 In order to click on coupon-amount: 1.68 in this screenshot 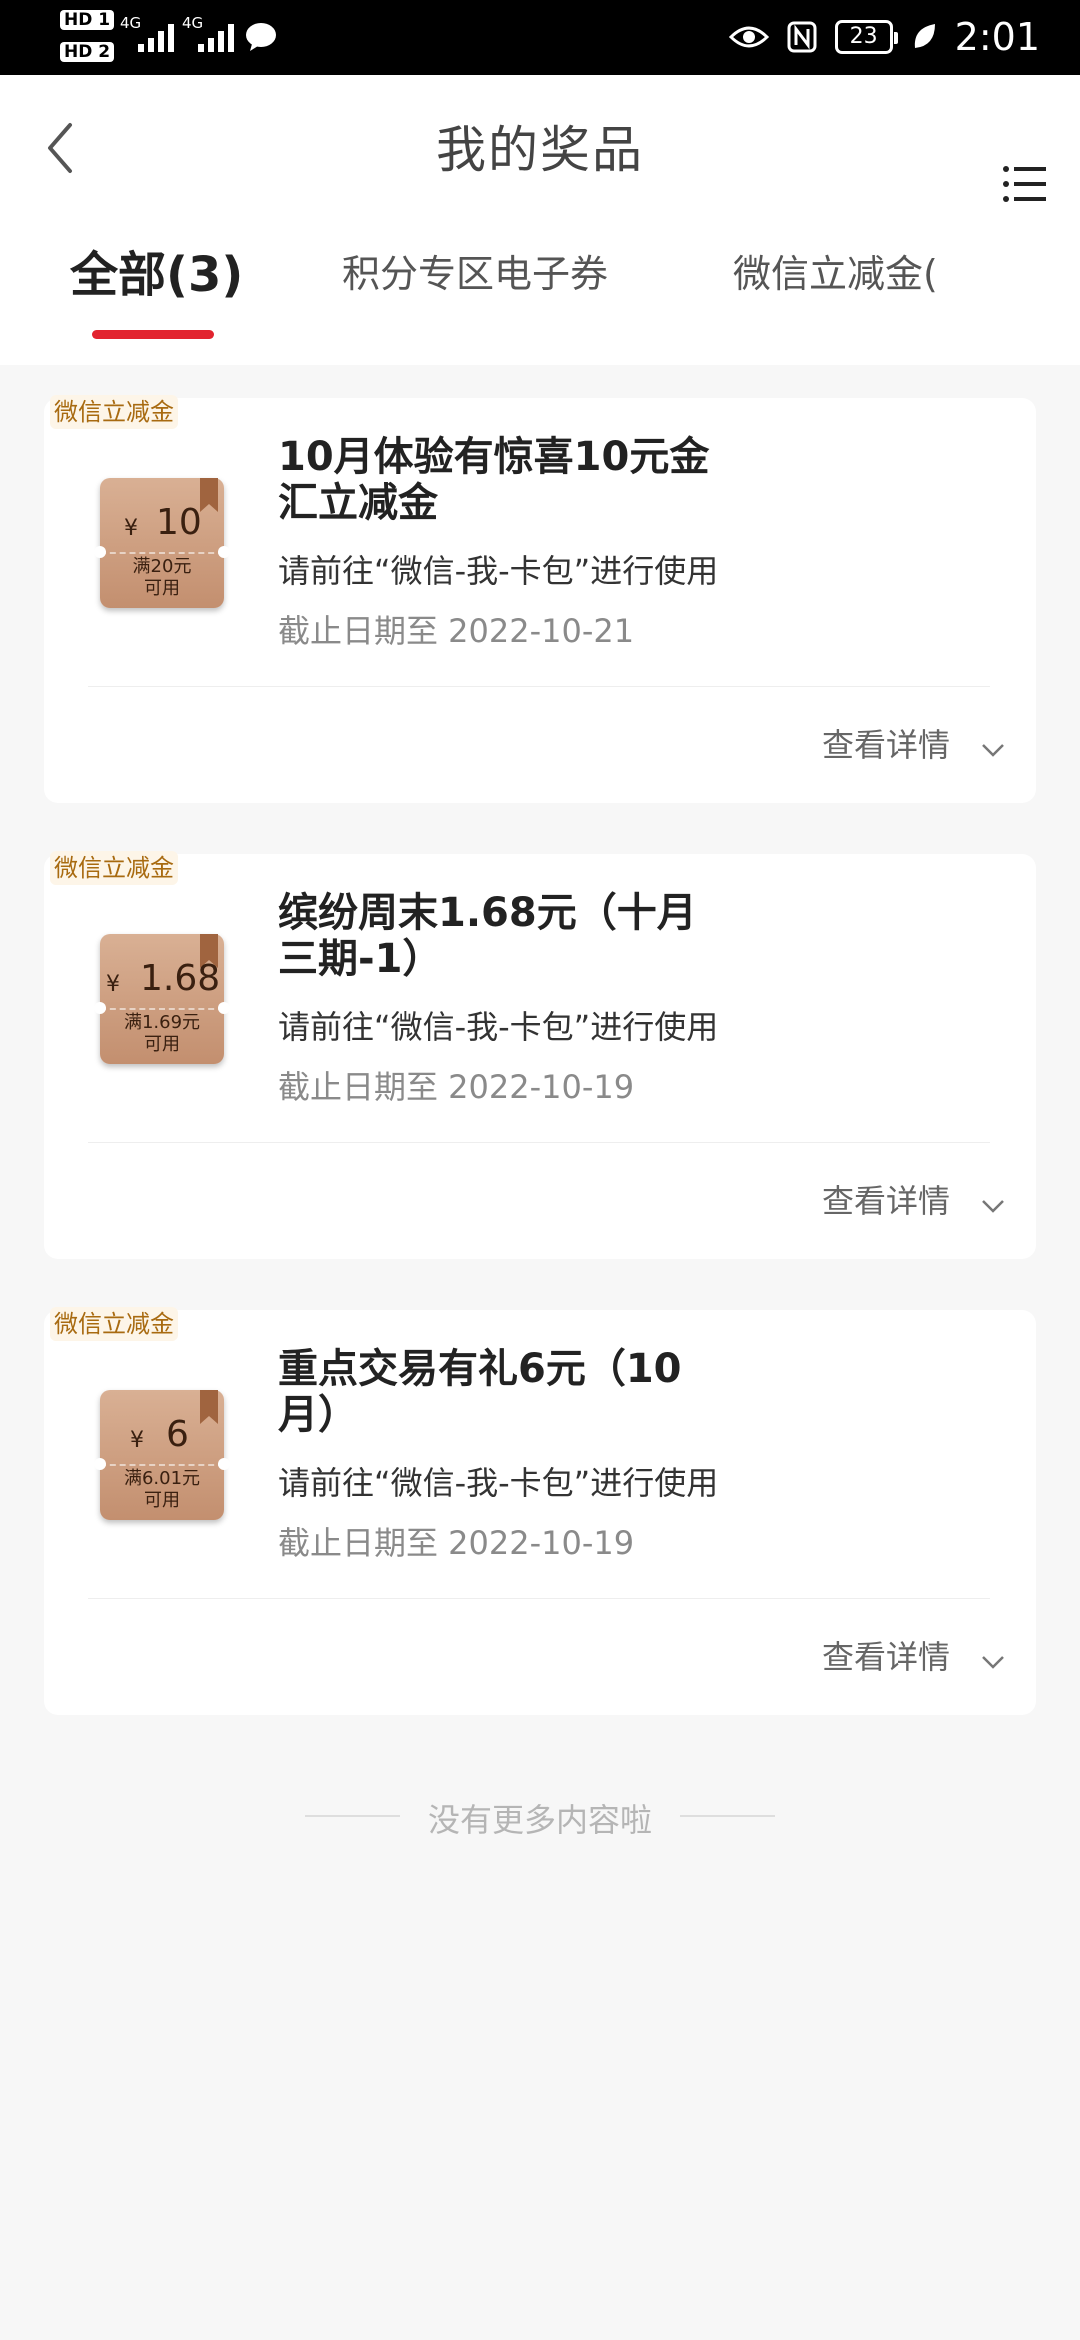, I will do `click(180, 978)`.